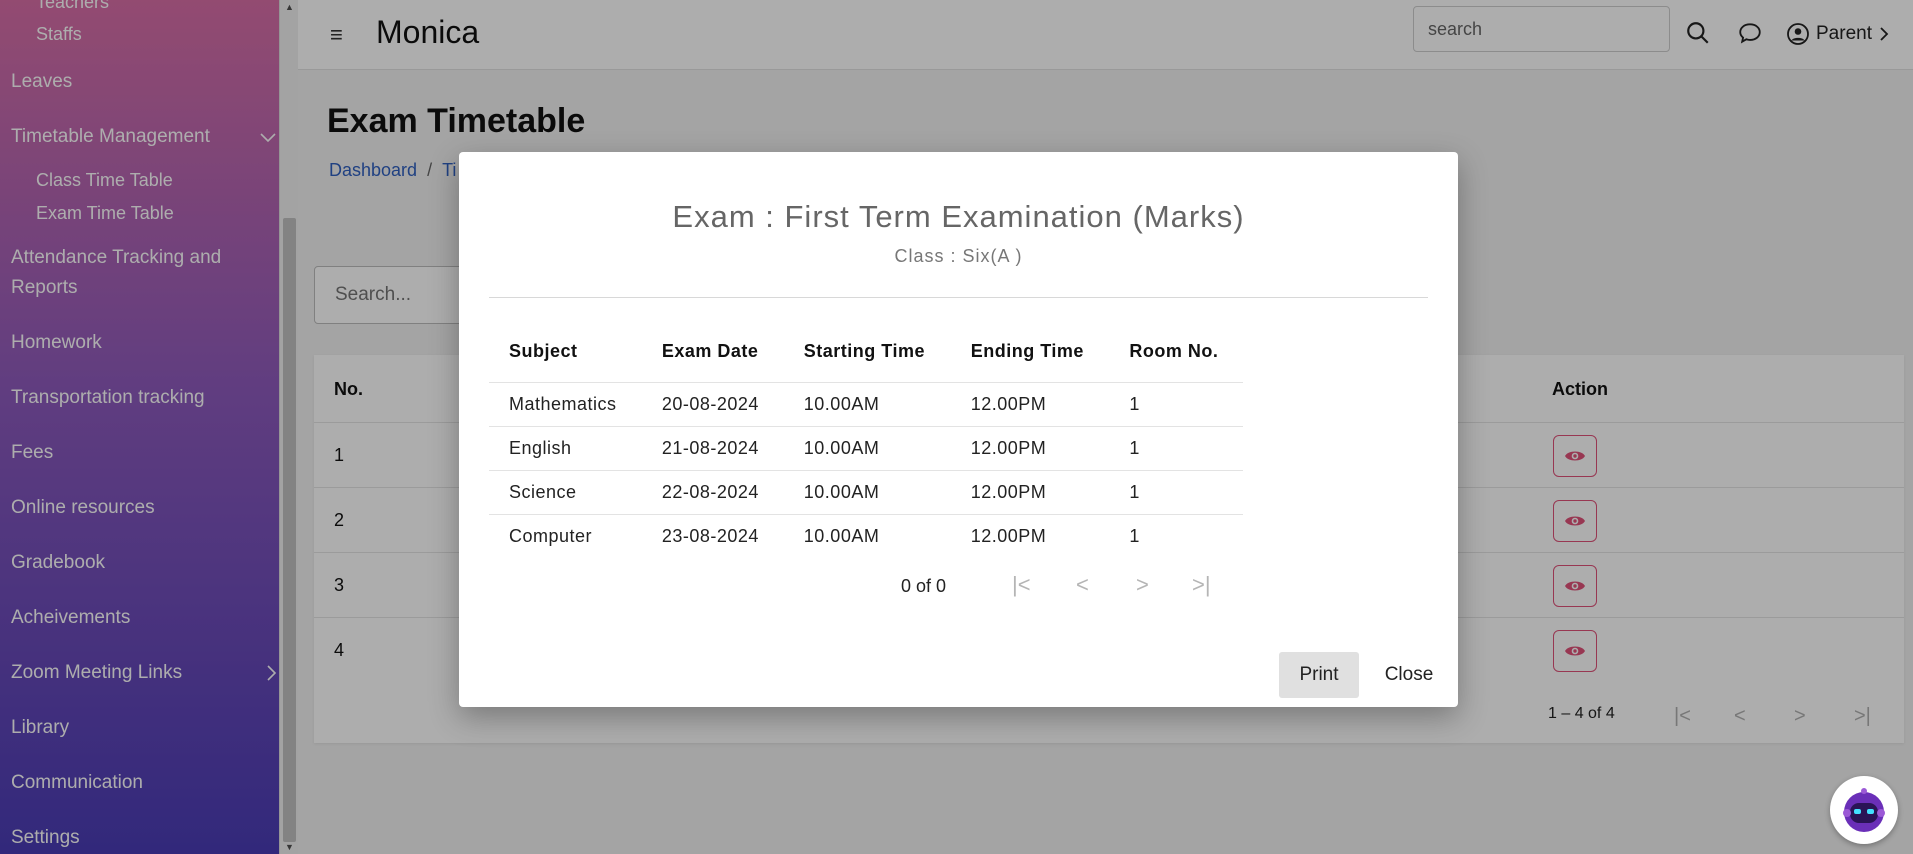 This screenshot has height=854, width=1913. I want to click on cell-subject: Science, so click(565, 491).